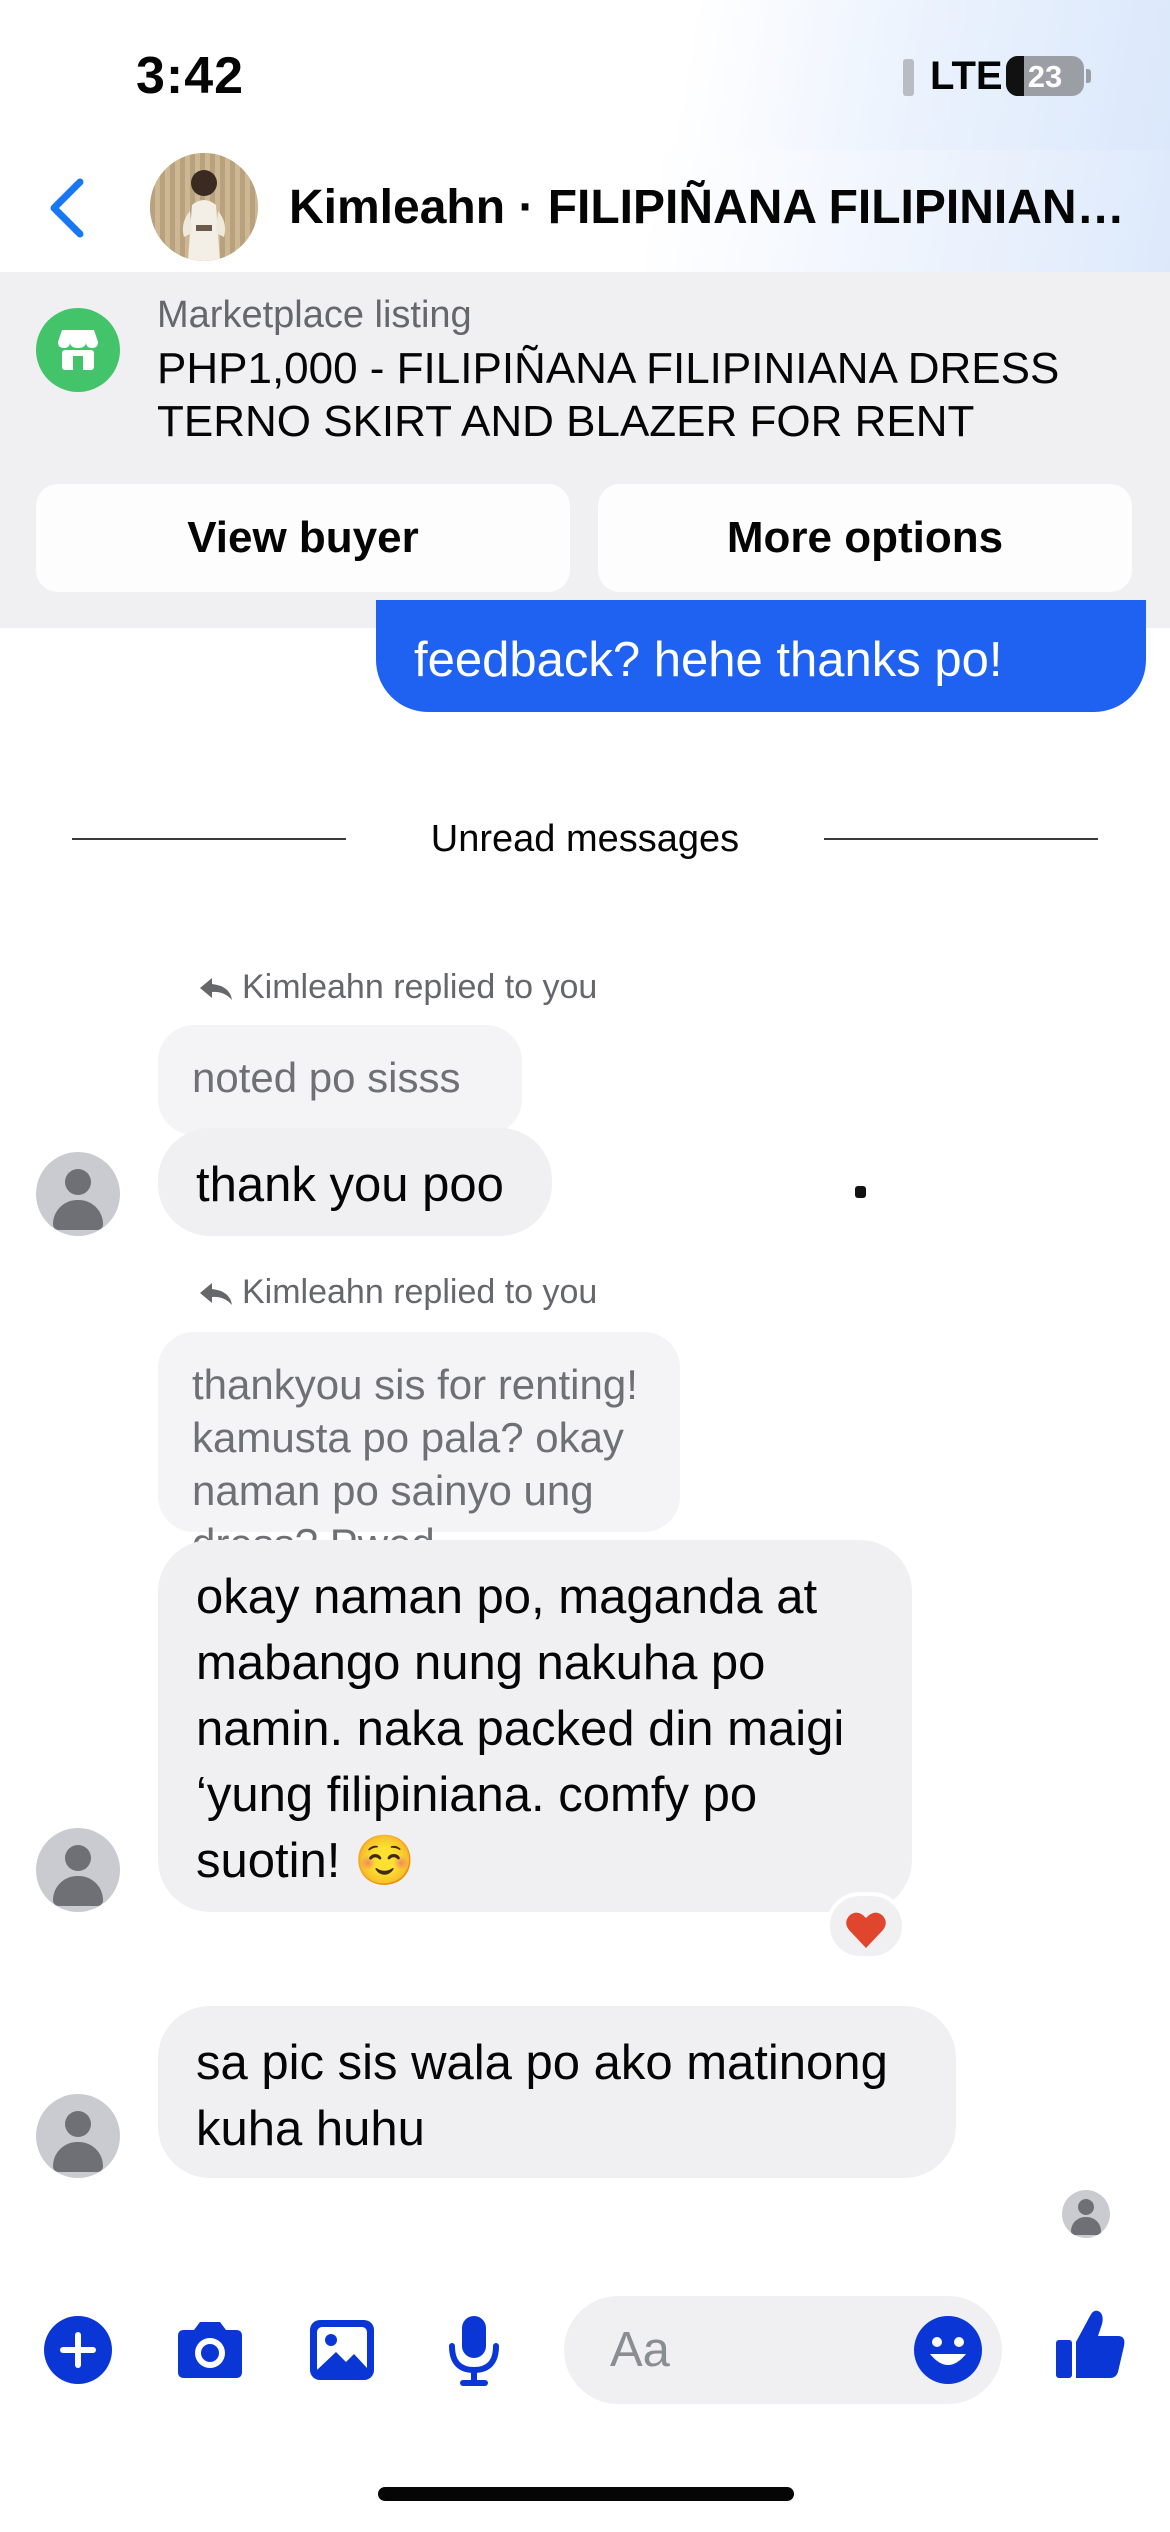  I want to click on microphone-icon, so click(474, 2351).